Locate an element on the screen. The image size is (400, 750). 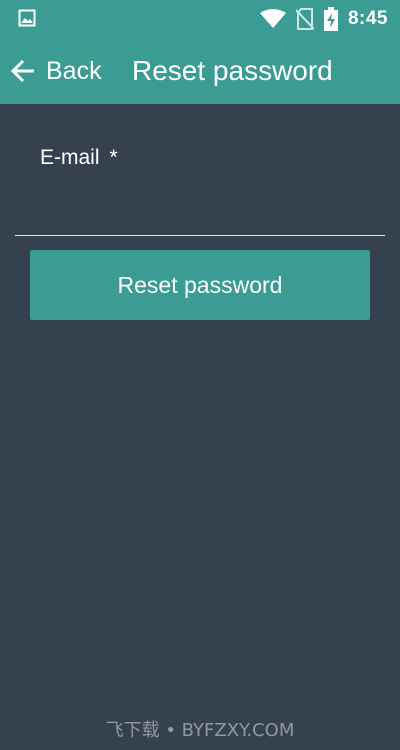
wifi-icon is located at coordinates (272, 19).